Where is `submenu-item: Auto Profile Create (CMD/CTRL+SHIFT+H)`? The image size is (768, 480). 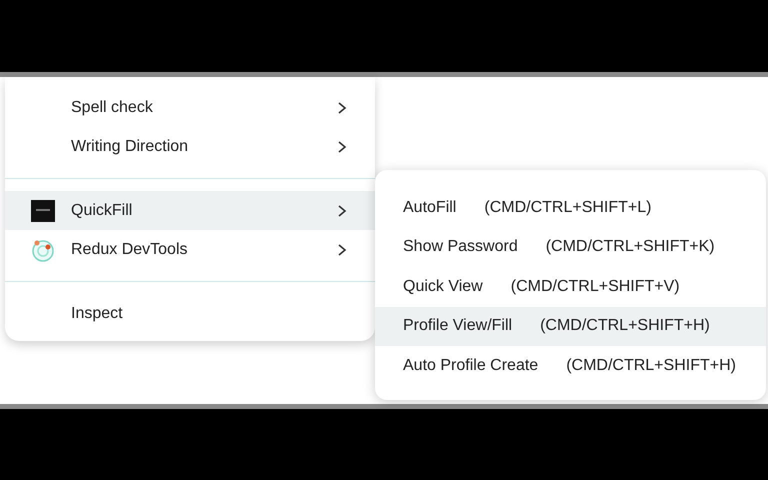 submenu-item: Auto Profile Create (CMD/CTRL+SHIFT+H) is located at coordinates (570, 366).